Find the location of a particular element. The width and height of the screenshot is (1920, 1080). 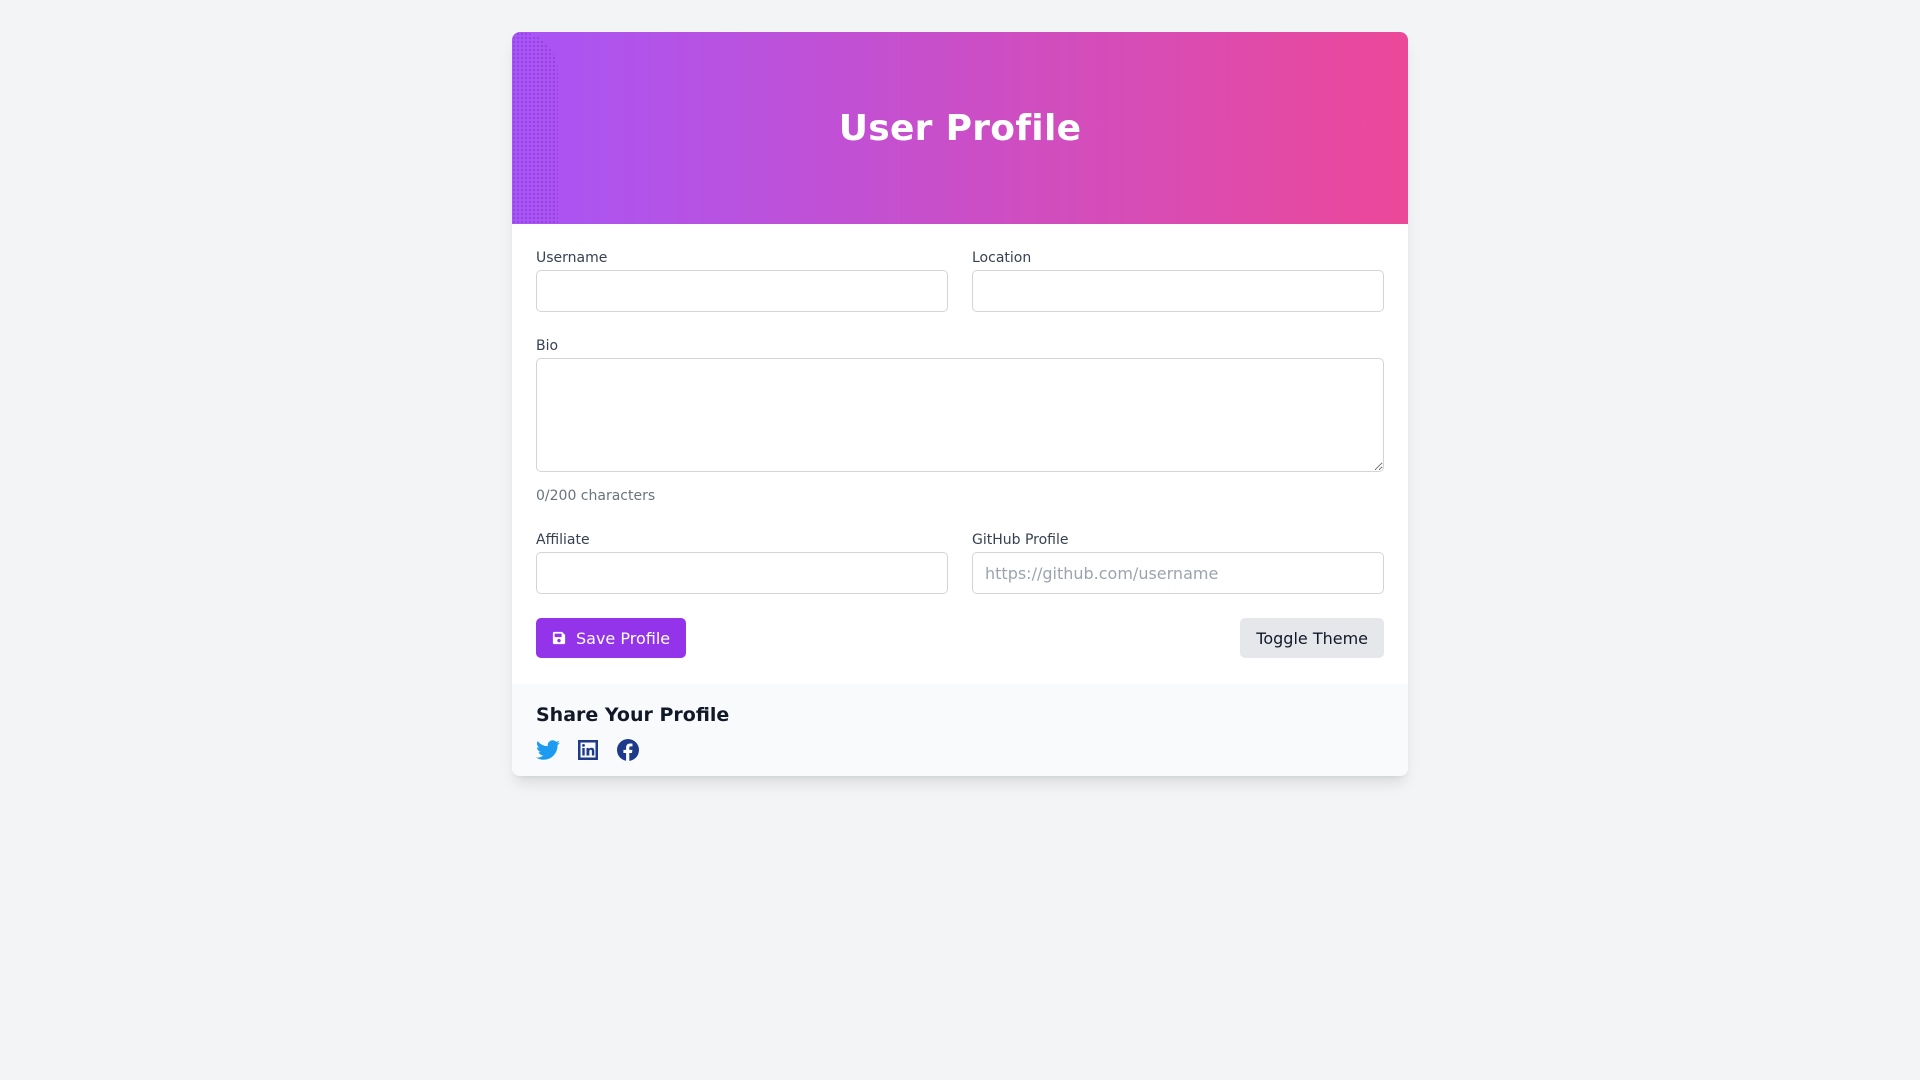

affiliate-label: Affiliate is located at coordinates (563, 540).